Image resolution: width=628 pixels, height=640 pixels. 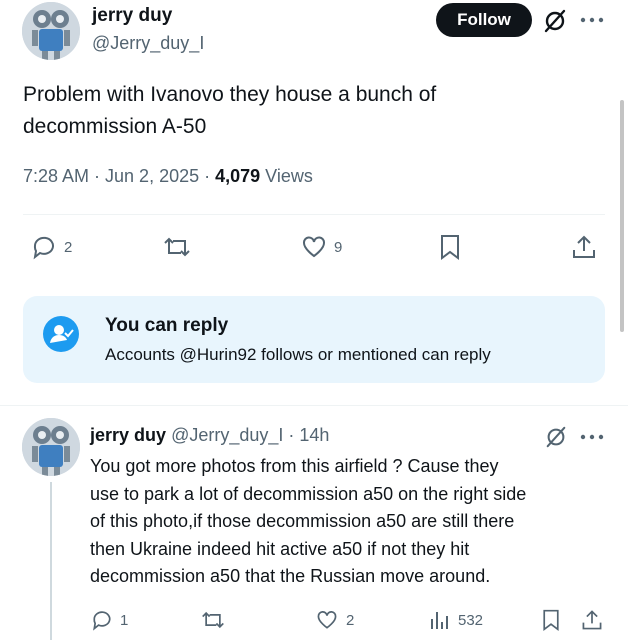 I want to click on author-avatar, so click(x=51, y=31).